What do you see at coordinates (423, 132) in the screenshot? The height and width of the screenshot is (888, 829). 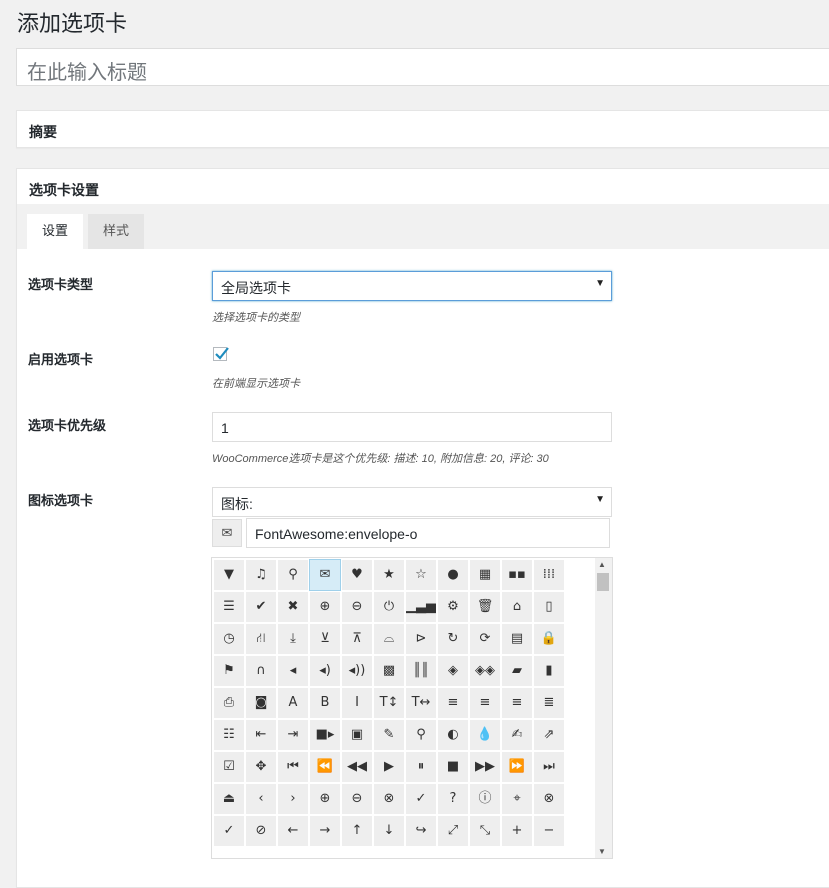 I see `excerpt-box-title: 摘要` at bounding box center [423, 132].